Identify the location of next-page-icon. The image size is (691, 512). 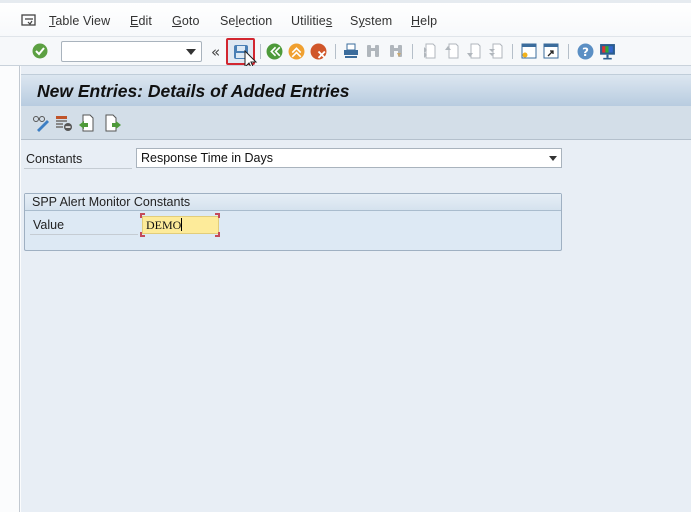
(474, 51).